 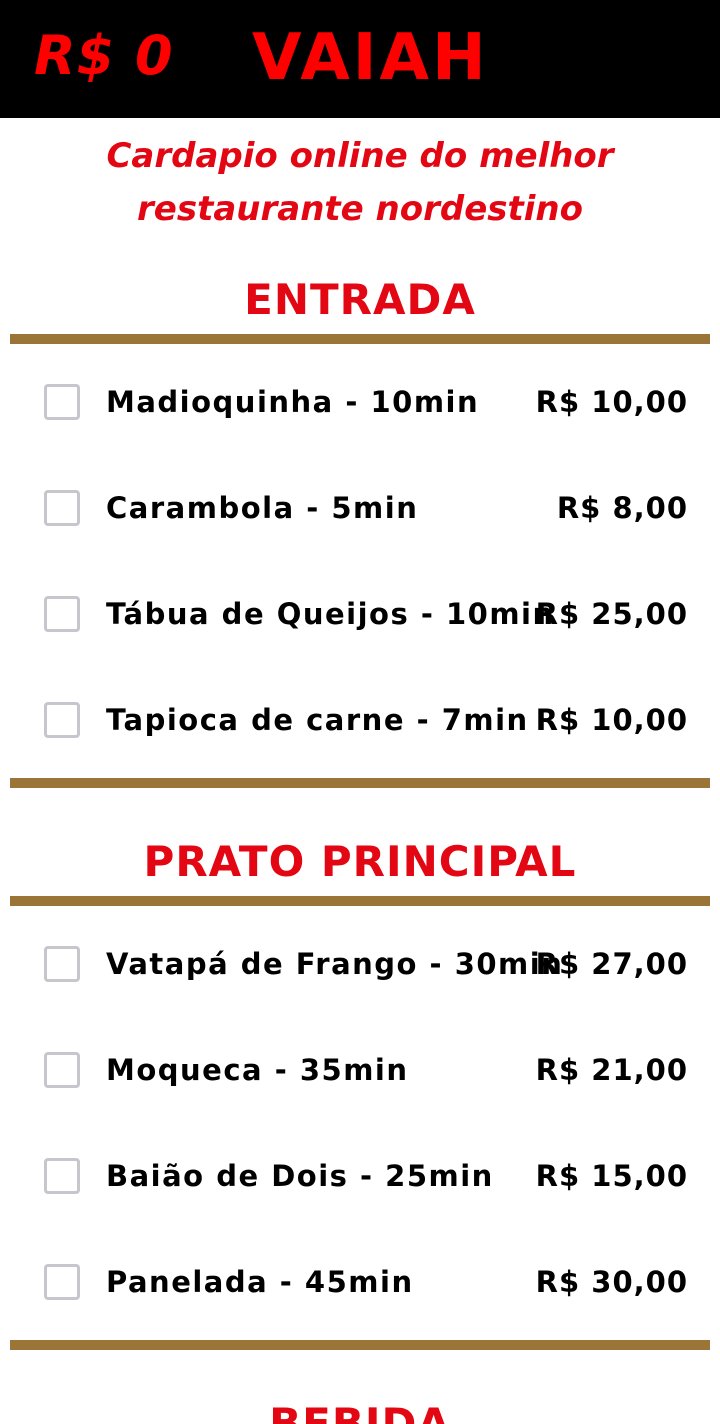 I want to click on item-name: Madioquinha - 10min, so click(x=293, y=402).